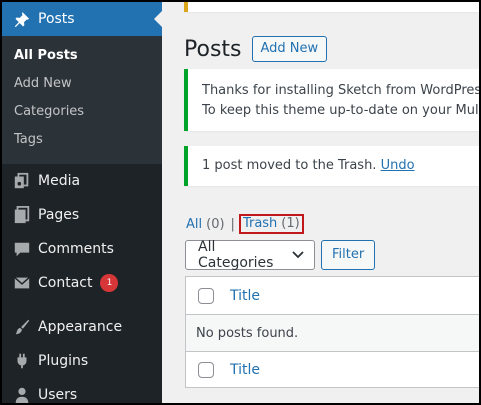 This screenshot has width=481, height=405. I want to click on undo-link: Undo, so click(398, 165).